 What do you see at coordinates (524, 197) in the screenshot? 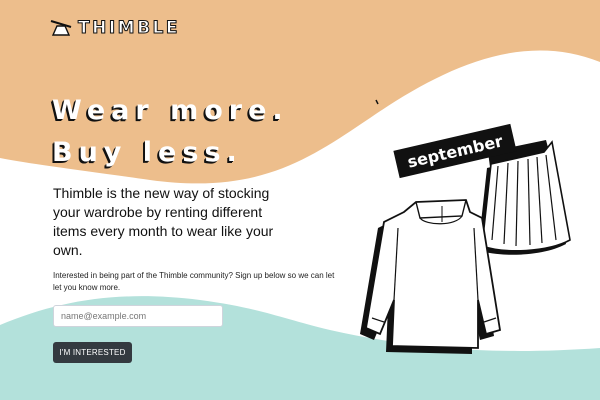
I see `skirt-illustration` at bounding box center [524, 197].